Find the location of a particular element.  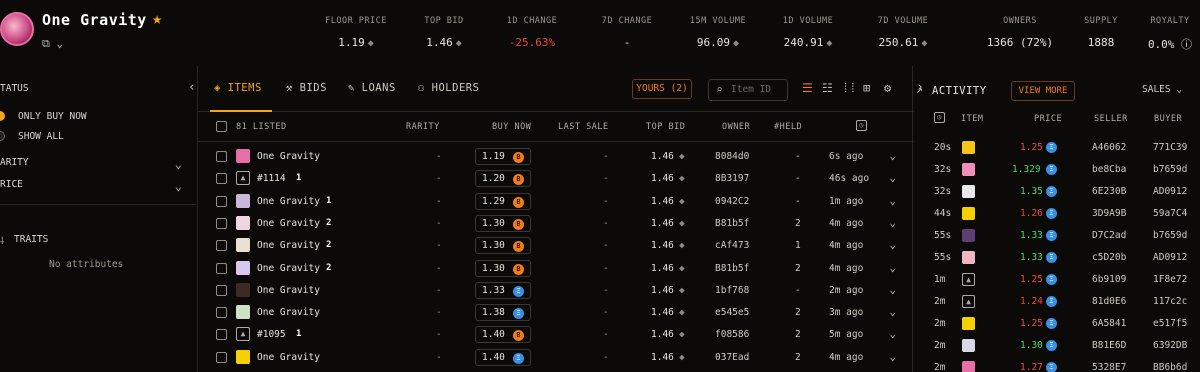

grid-large-icon: ⊞ is located at coordinates (866, 88).